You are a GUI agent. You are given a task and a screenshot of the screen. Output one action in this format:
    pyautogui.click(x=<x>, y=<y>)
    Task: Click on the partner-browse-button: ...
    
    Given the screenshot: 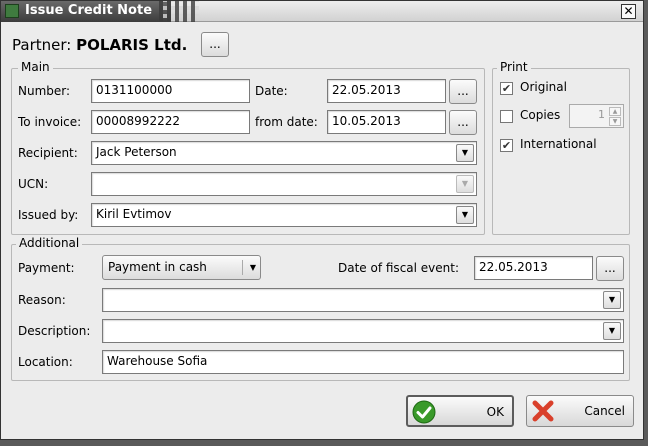 What is the action you would take?
    pyautogui.click(x=215, y=44)
    